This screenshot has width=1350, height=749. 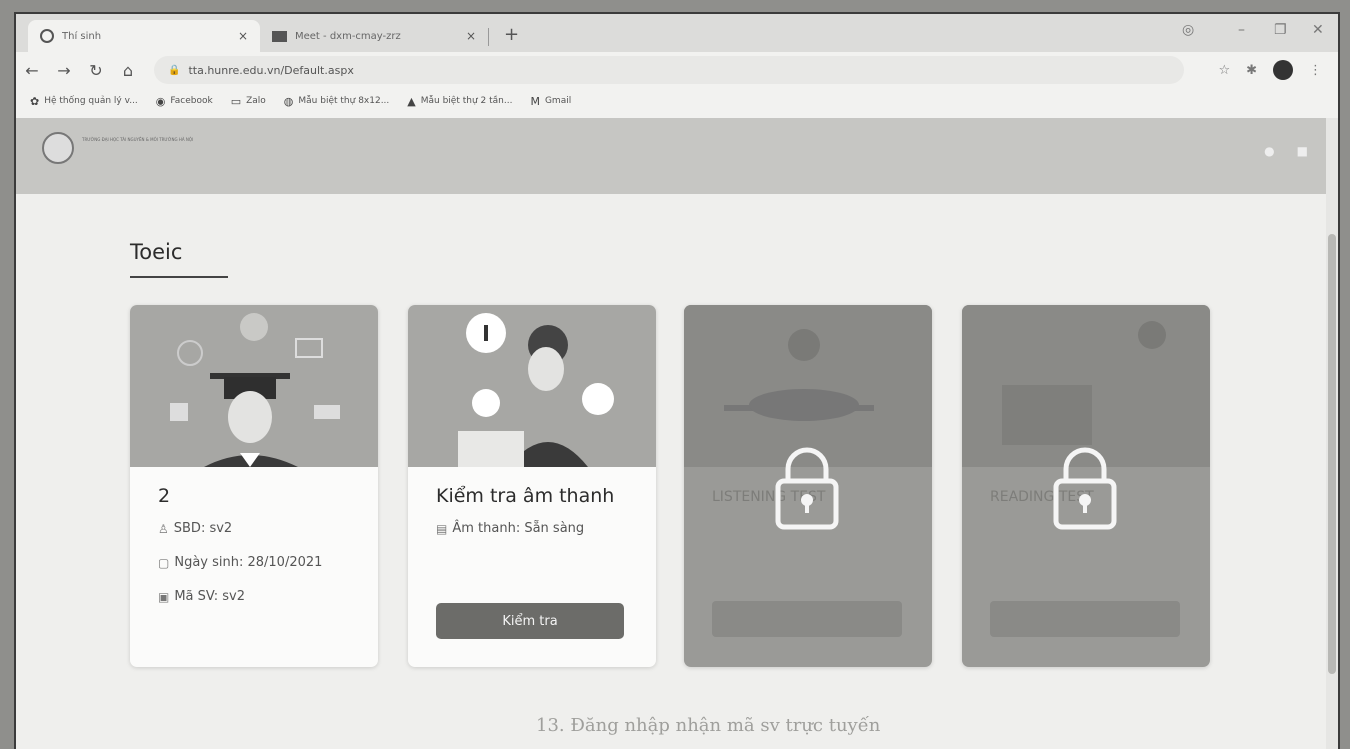 What do you see at coordinates (96, 70) in the screenshot?
I see `reload-icon: ↻` at bounding box center [96, 70].